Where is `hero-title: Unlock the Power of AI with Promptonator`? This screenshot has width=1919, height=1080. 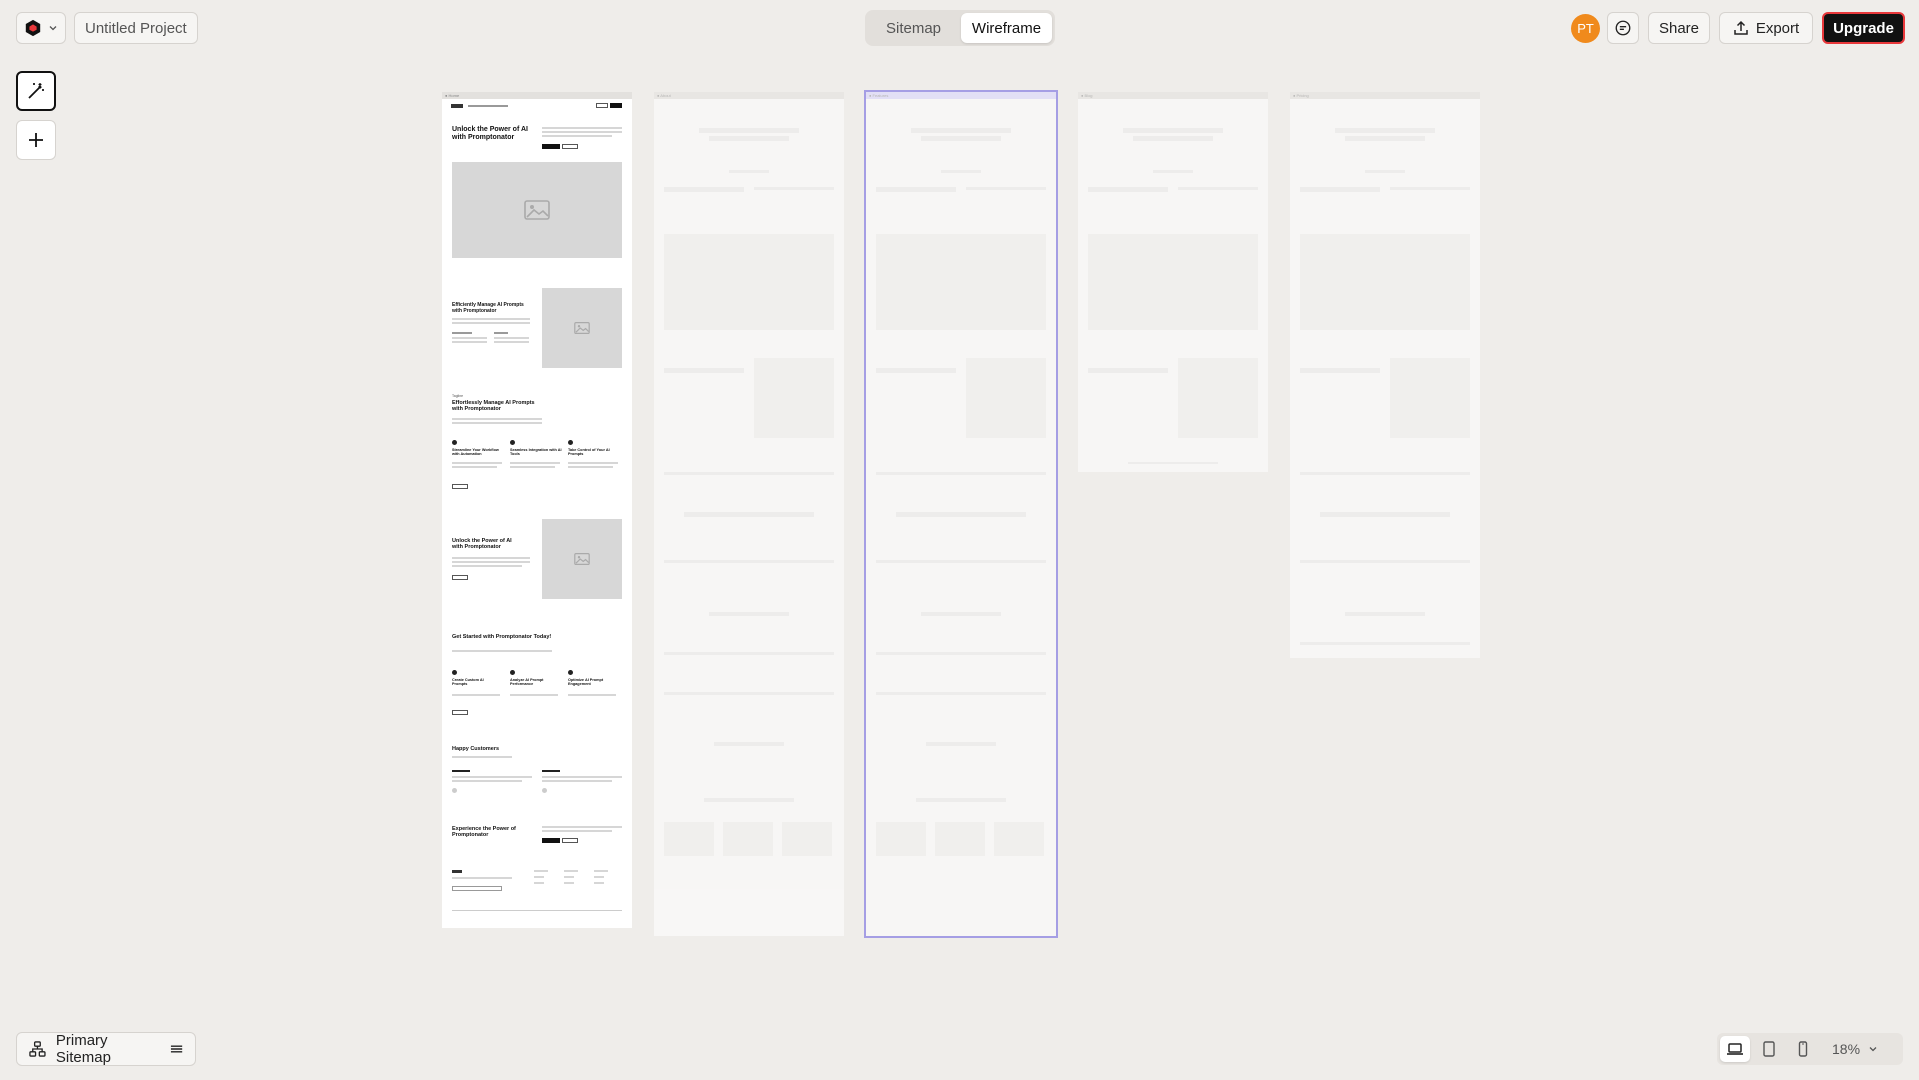 hero-title: Unlock the Power of AI with Promptonator is located at coordinates (490, 134).